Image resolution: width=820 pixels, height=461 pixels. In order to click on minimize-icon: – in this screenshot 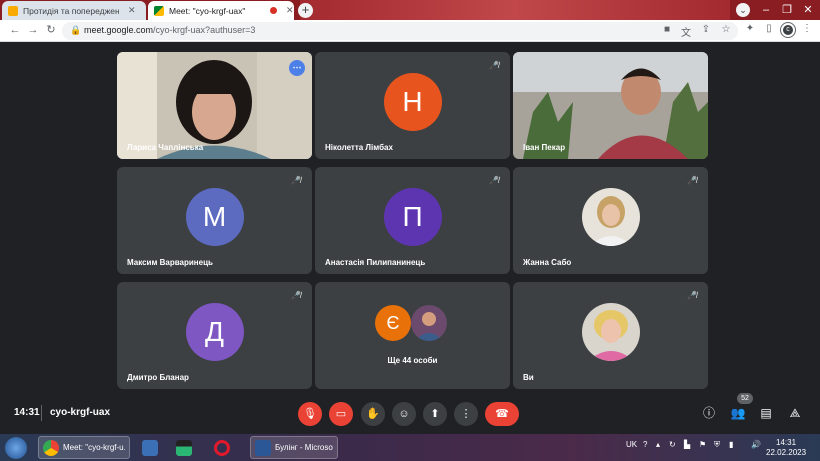, I will do `click(766, 10)`.